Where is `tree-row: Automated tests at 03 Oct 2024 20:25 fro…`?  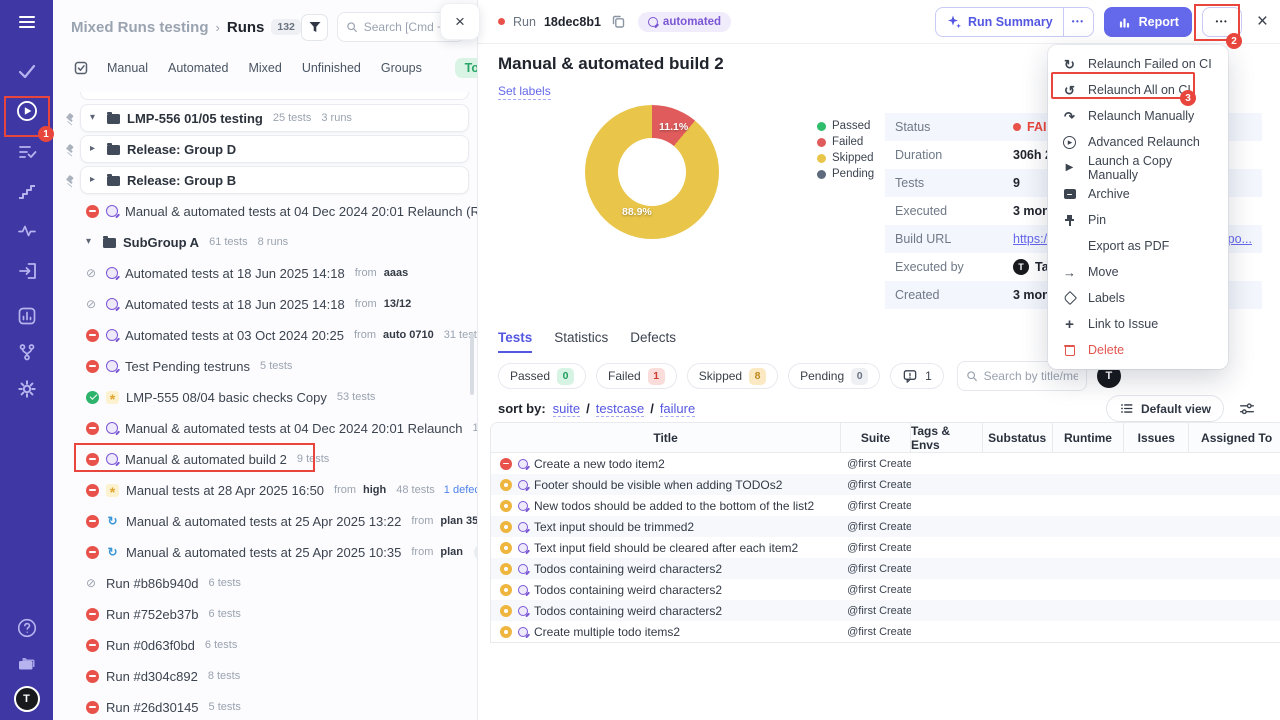
tree-row: Automated tests at 03 Oct 2024 20:25 fro… is located at coordinates (270, 335).